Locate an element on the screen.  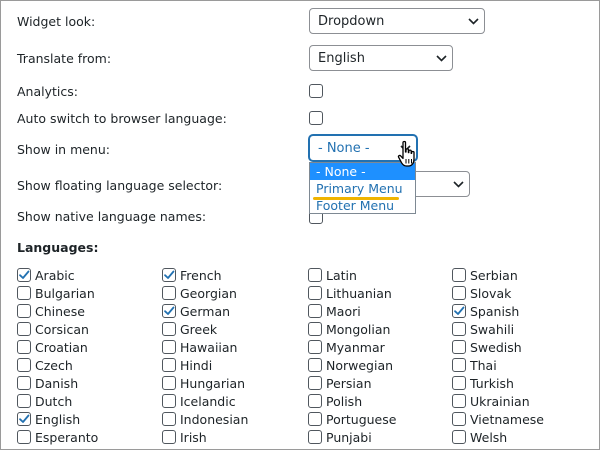
language-option: Swedish is located at coordinates (487, 347).